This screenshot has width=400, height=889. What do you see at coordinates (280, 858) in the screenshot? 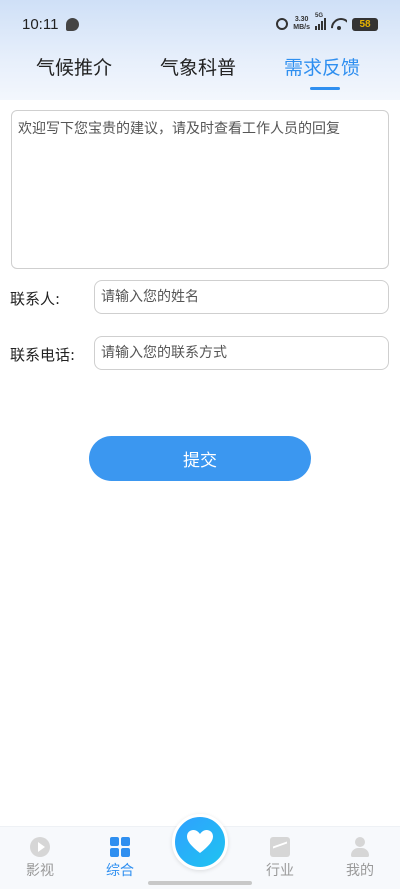
I see `nav-item-industry: 行业` at bounding box center [280, 858].